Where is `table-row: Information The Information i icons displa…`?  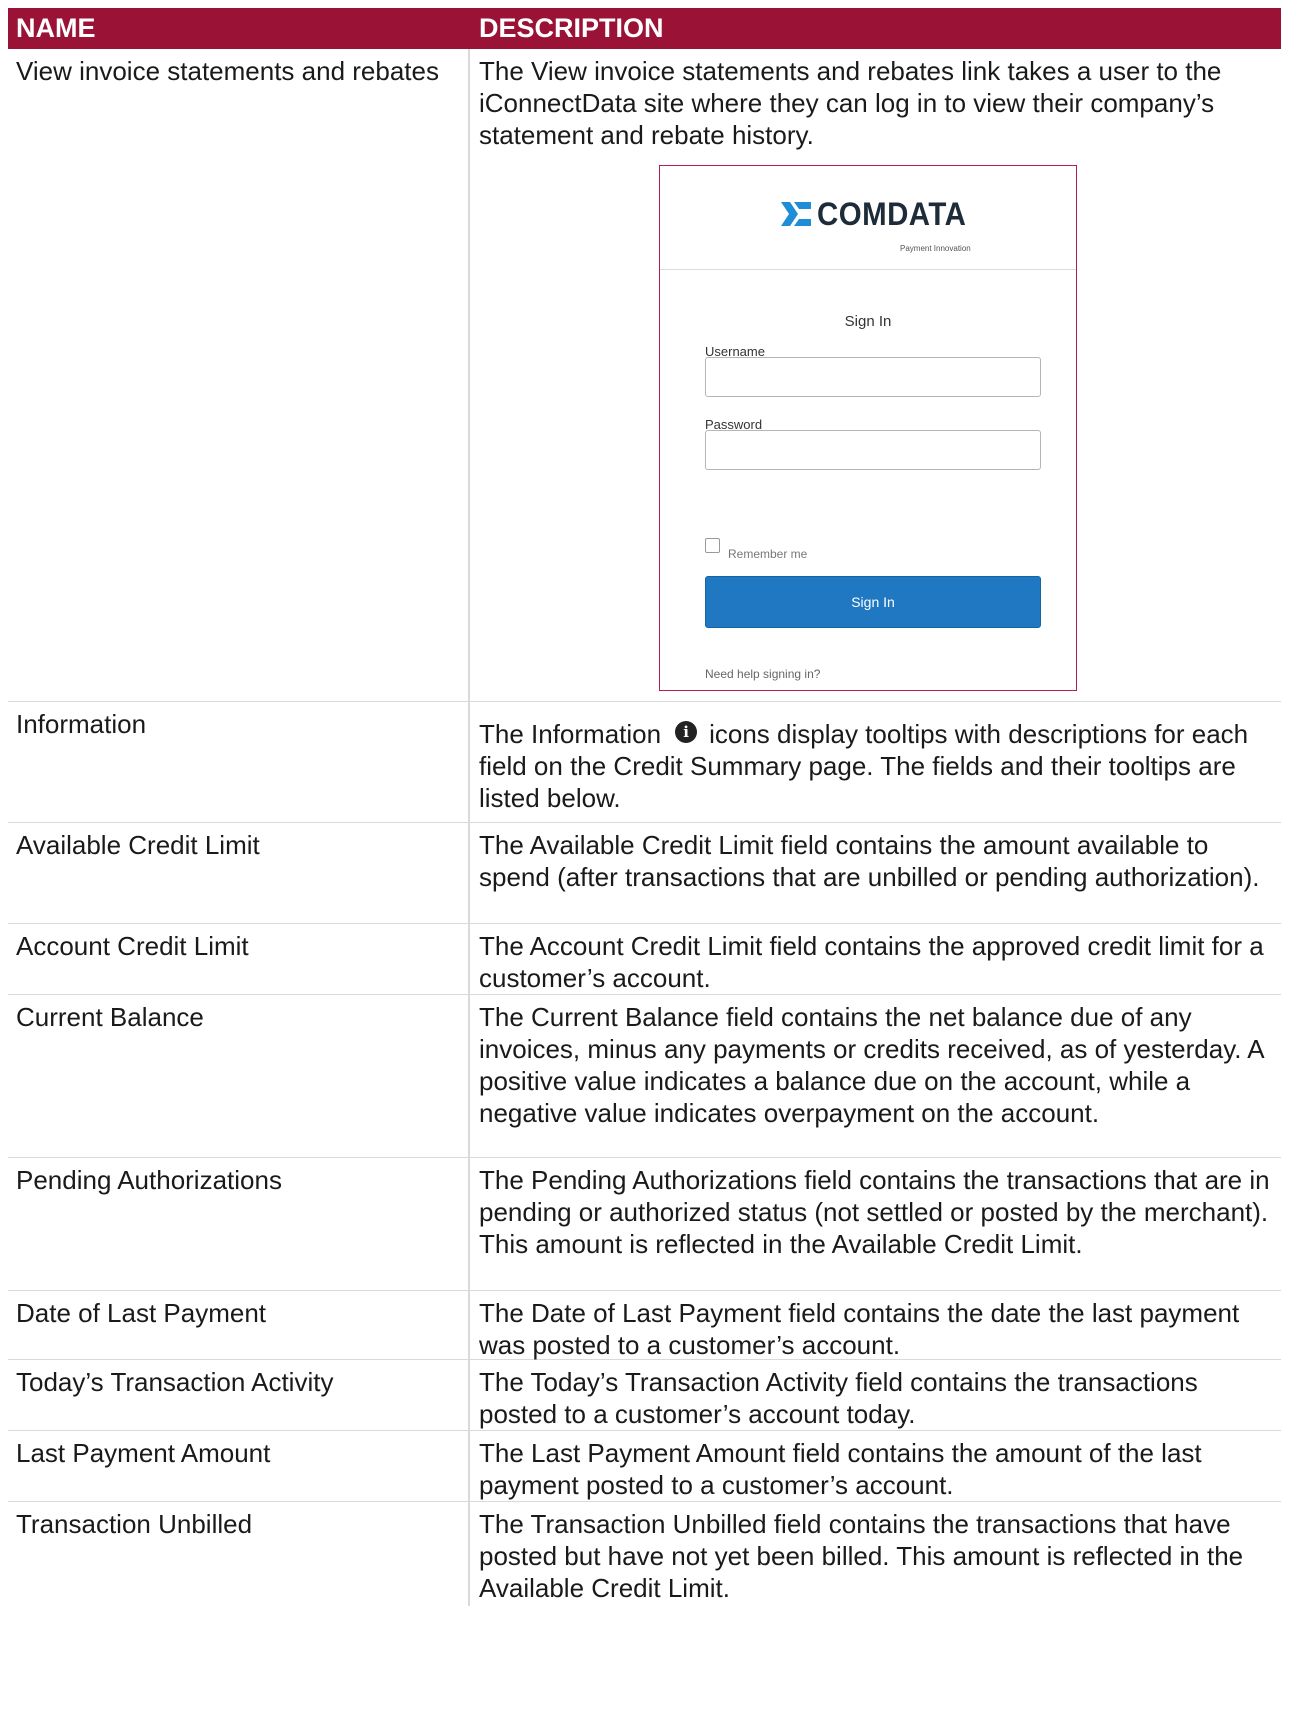 table-row: Information The Information i icons displa… is located at coordinates (644, 762).